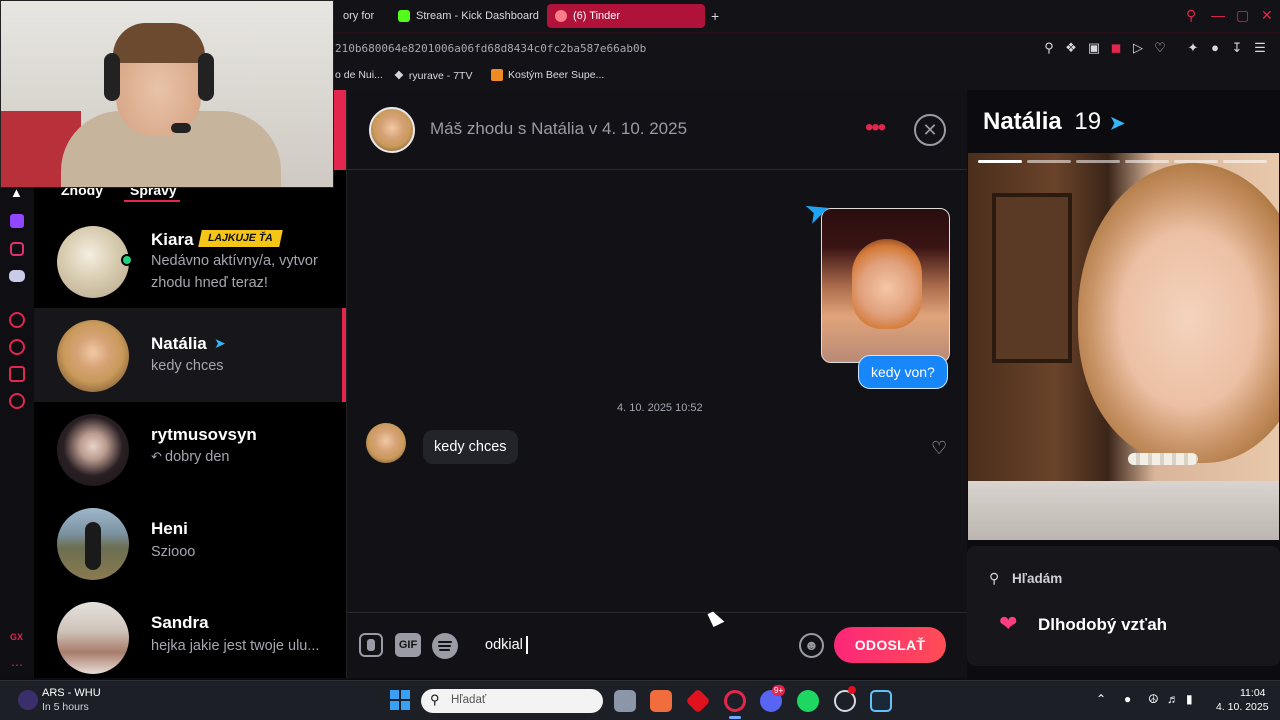 Image resolution: width=1280 pixels, height=720 pixels. I want to click on browser-tab-kick: Stream - Kick Dashboard, so click(465, 16).